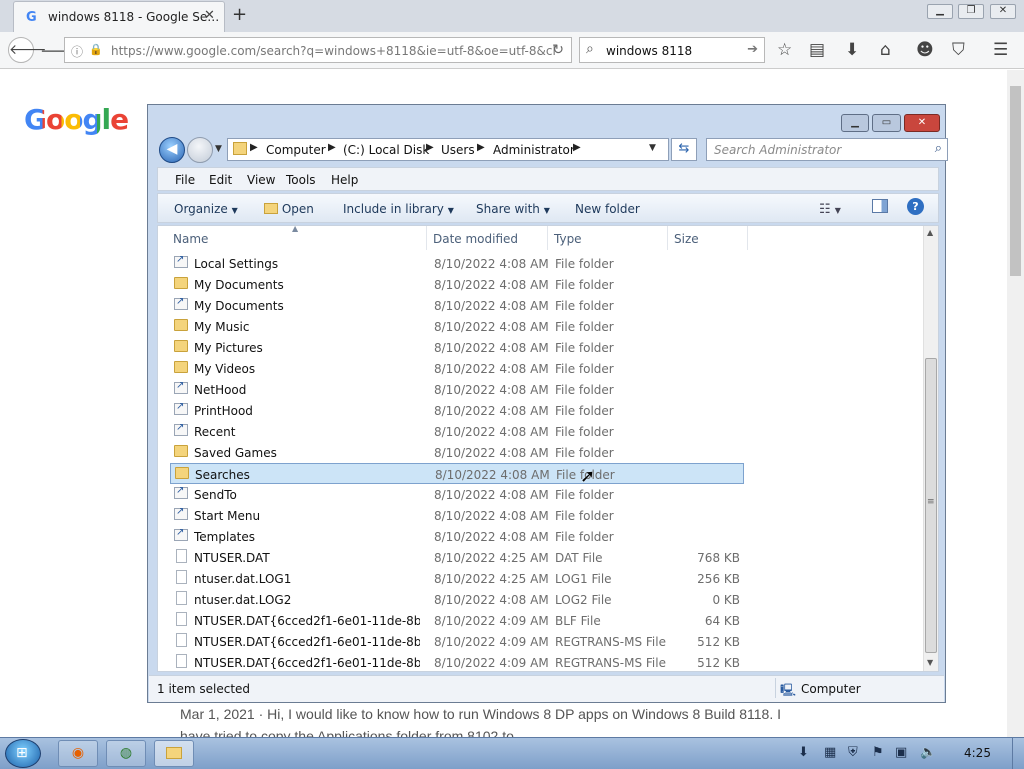 The image size is (1024, 769). What do you see at coordinates (928, 752) in the screenshot?
I see `tray-volume-icon: 🔈` at bounding box center [928, 752].